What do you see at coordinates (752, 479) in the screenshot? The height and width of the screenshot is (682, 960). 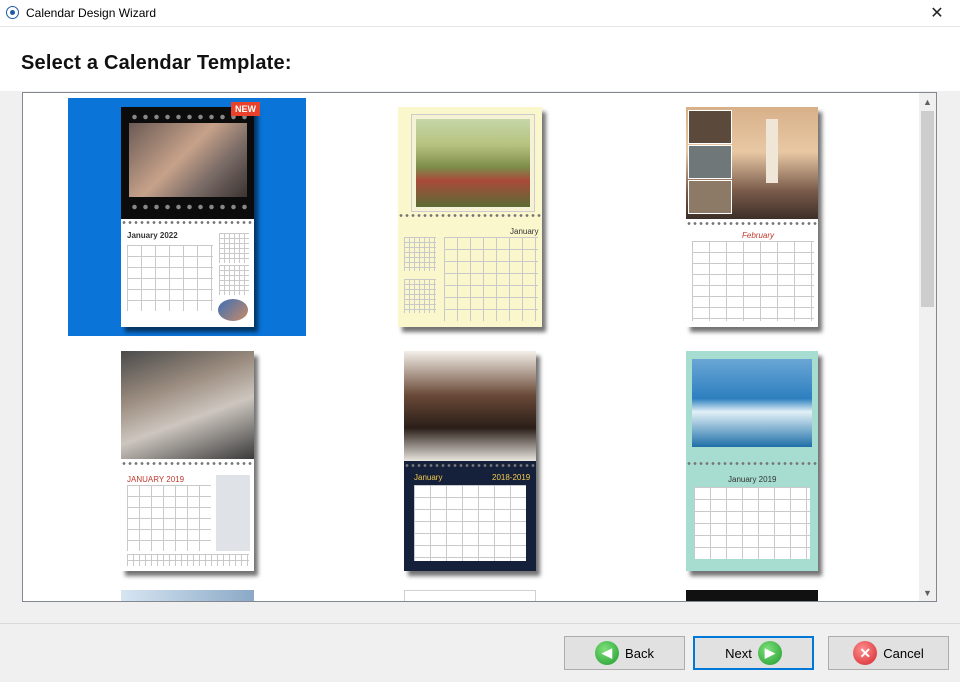 I see `month-label: January 2019` at bounding box center [752, 479].